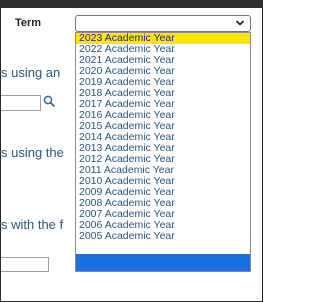  Describe the element at coordinates (131, 4) in the screenshot. I see `top-border-bar` at that location.